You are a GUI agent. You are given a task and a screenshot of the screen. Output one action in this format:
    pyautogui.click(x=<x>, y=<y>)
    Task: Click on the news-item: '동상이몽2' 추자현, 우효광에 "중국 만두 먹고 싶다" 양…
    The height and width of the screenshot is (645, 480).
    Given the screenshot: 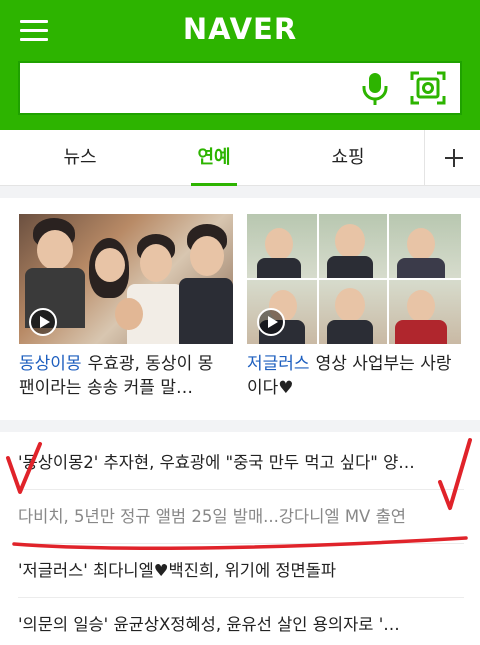 What is the action you would take?
    pyautogui.click(x=241, y=463)
    